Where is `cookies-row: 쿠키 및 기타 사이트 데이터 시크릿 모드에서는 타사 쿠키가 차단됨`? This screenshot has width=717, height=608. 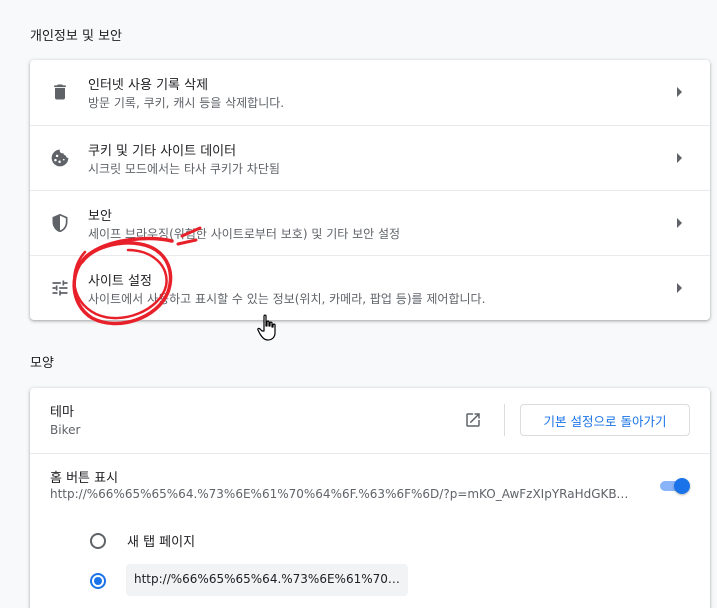
cookies-row: 쿠키 및 기타 사이트 데이터 시크릿 모드에서는 타사 쿠키가 차단됨 is located at coordinates (370, 157).